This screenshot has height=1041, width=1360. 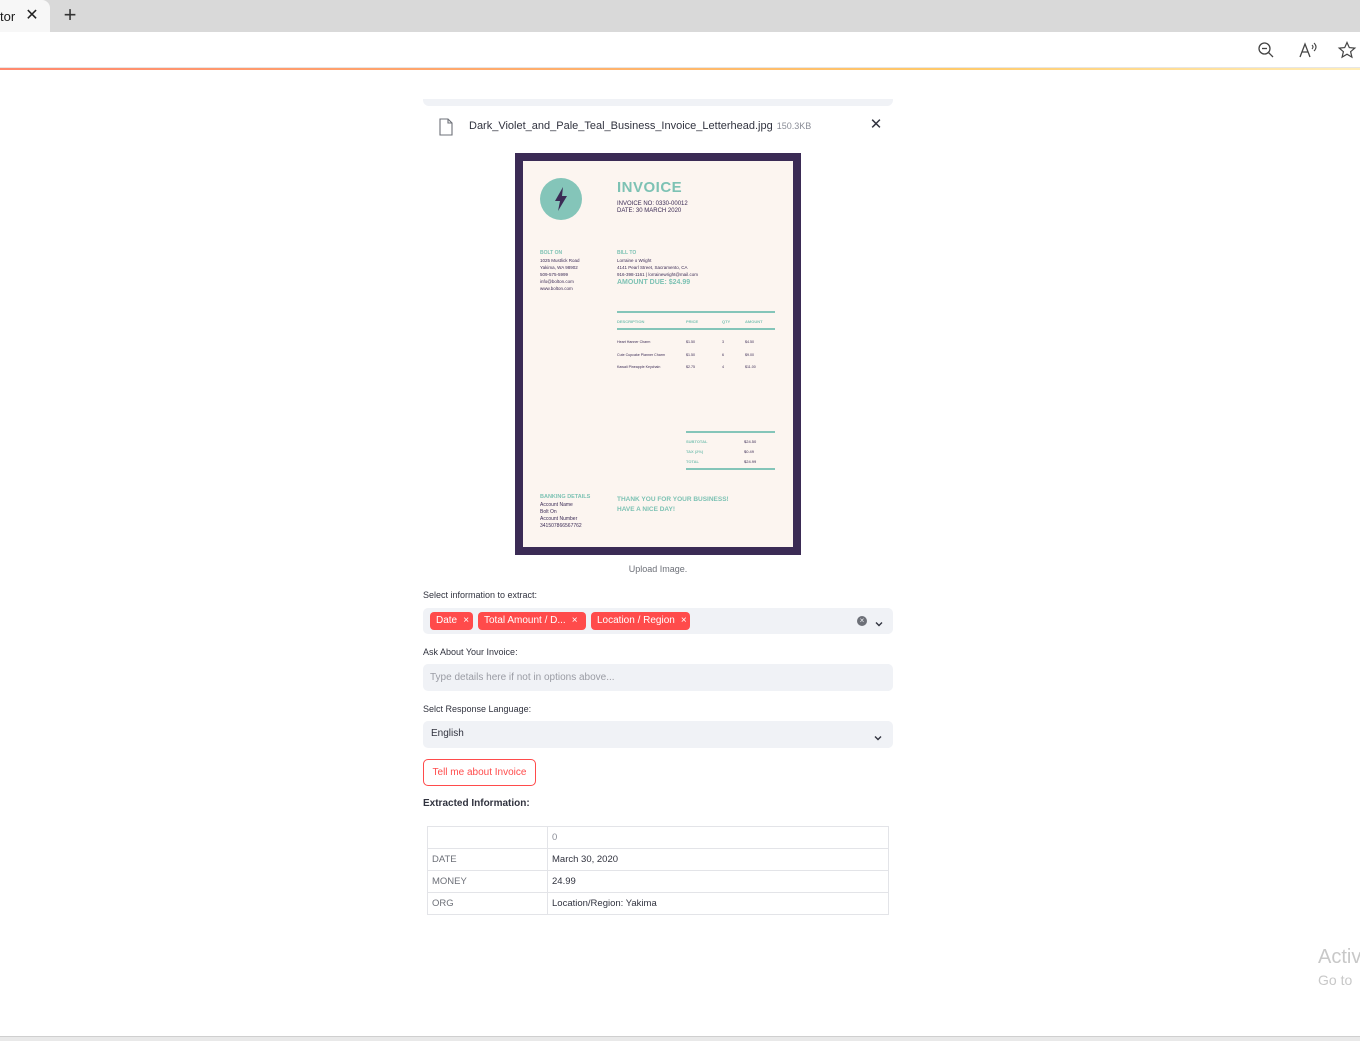 What do you see at coordinates (631, 321) in the screenshot?
I see `col-description: DESCRIPTION` at bounding box center [631, 321].